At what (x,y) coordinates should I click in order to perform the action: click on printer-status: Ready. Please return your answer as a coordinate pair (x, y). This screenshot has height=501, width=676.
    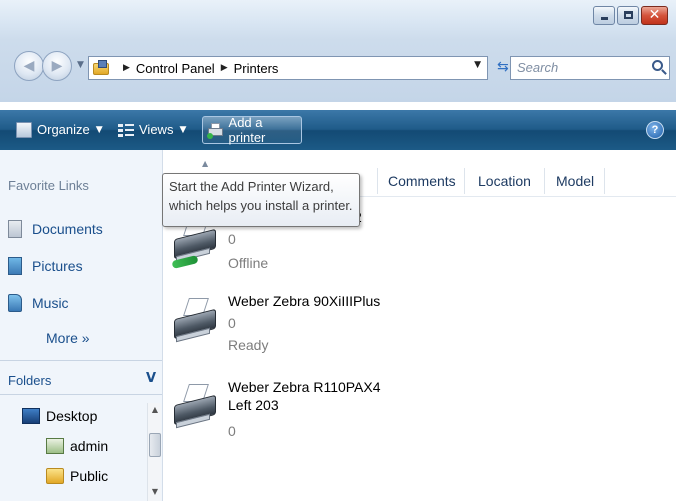
    Looking at the image, I should click on (248, 345).